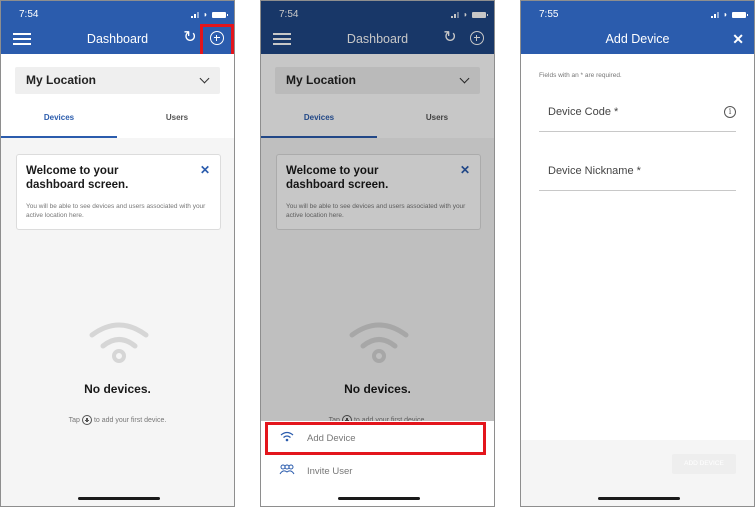 The image size is (755, 507). I want to click on empty-title: No devices., so click(117, 389).